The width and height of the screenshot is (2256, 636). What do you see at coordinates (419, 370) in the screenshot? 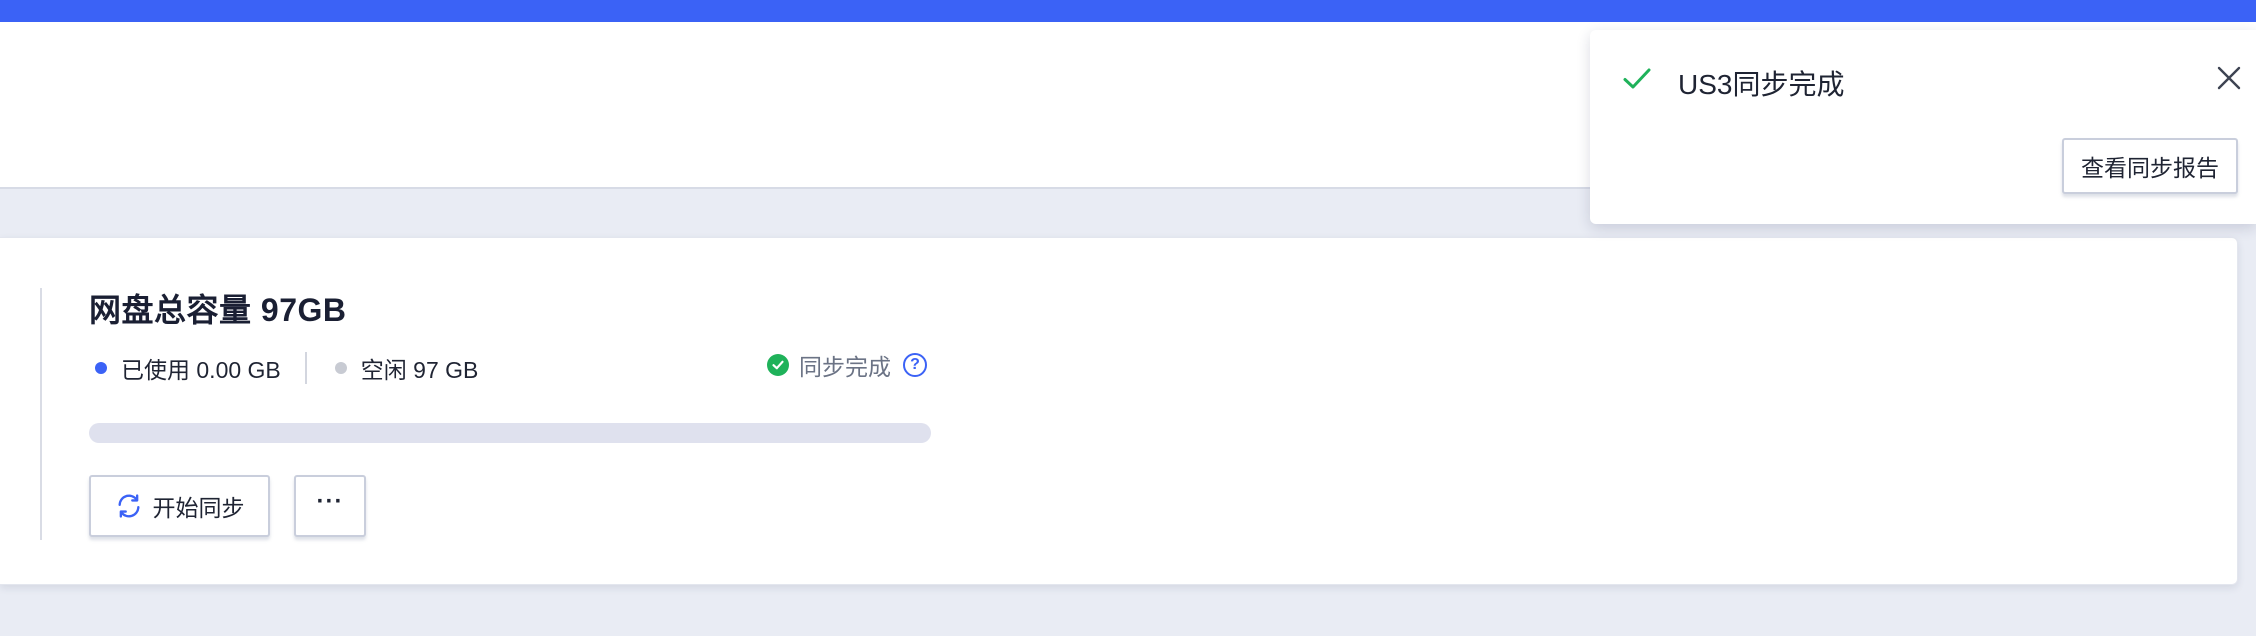
I see `free-label: 空闲 97 GB` at bounding box center [419, 370].